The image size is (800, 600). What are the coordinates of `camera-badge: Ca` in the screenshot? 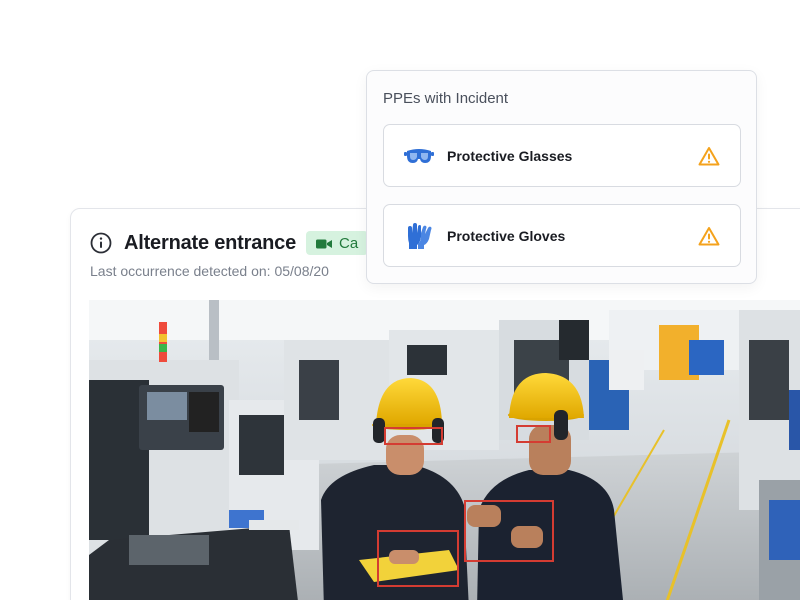 It's located at (337, 243).